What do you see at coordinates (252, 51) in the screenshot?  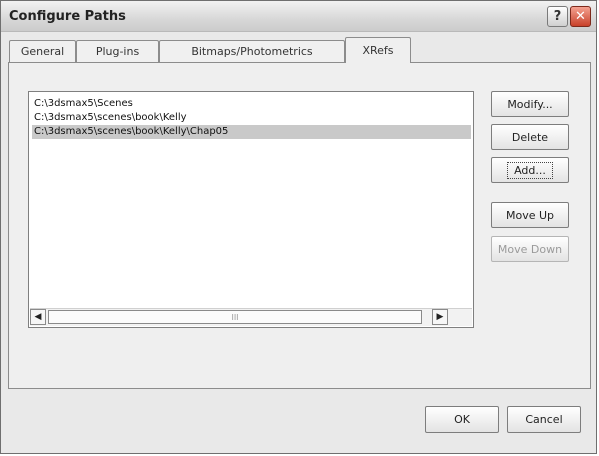 I see `tab-bitmaps-photometrics: Bitmaps/Photometrics` at bounding box center [252, 51].